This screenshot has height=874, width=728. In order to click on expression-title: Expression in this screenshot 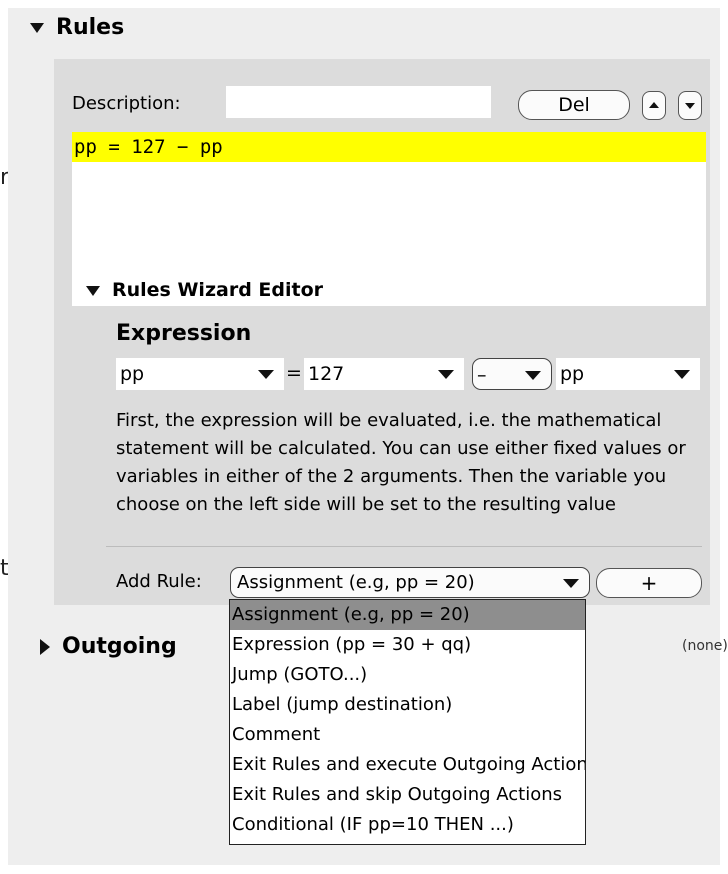, I will do `click(184, 333)`.